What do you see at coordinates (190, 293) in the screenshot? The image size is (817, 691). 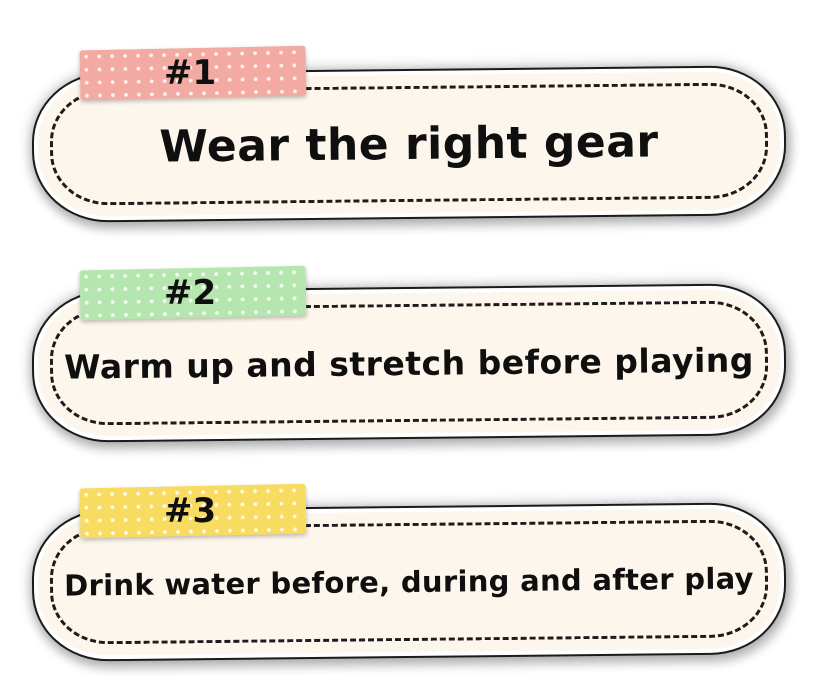 I see `tip-number: #2` at bounding box center [190, 293].